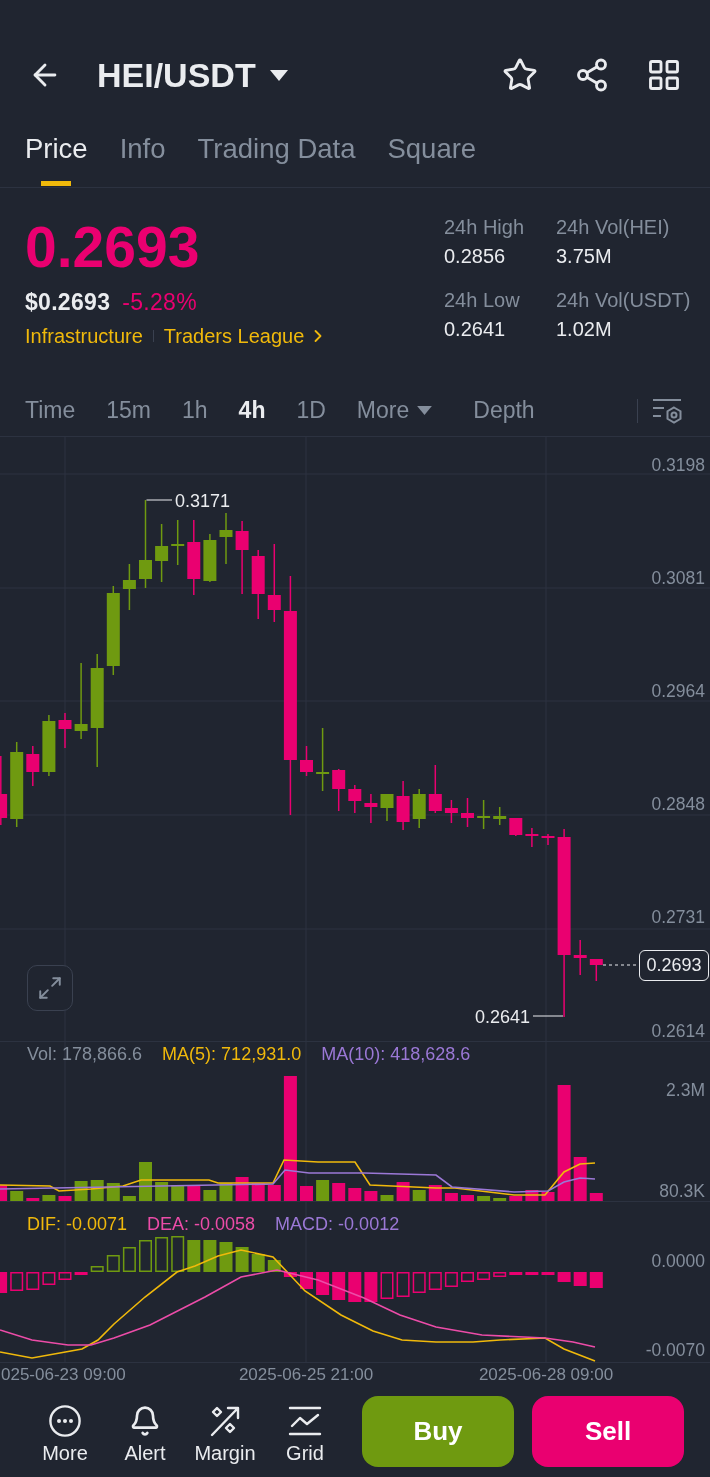 The height and width of the screenshot is (1477, 710). I want to click on star-icon, so click(520, 75).